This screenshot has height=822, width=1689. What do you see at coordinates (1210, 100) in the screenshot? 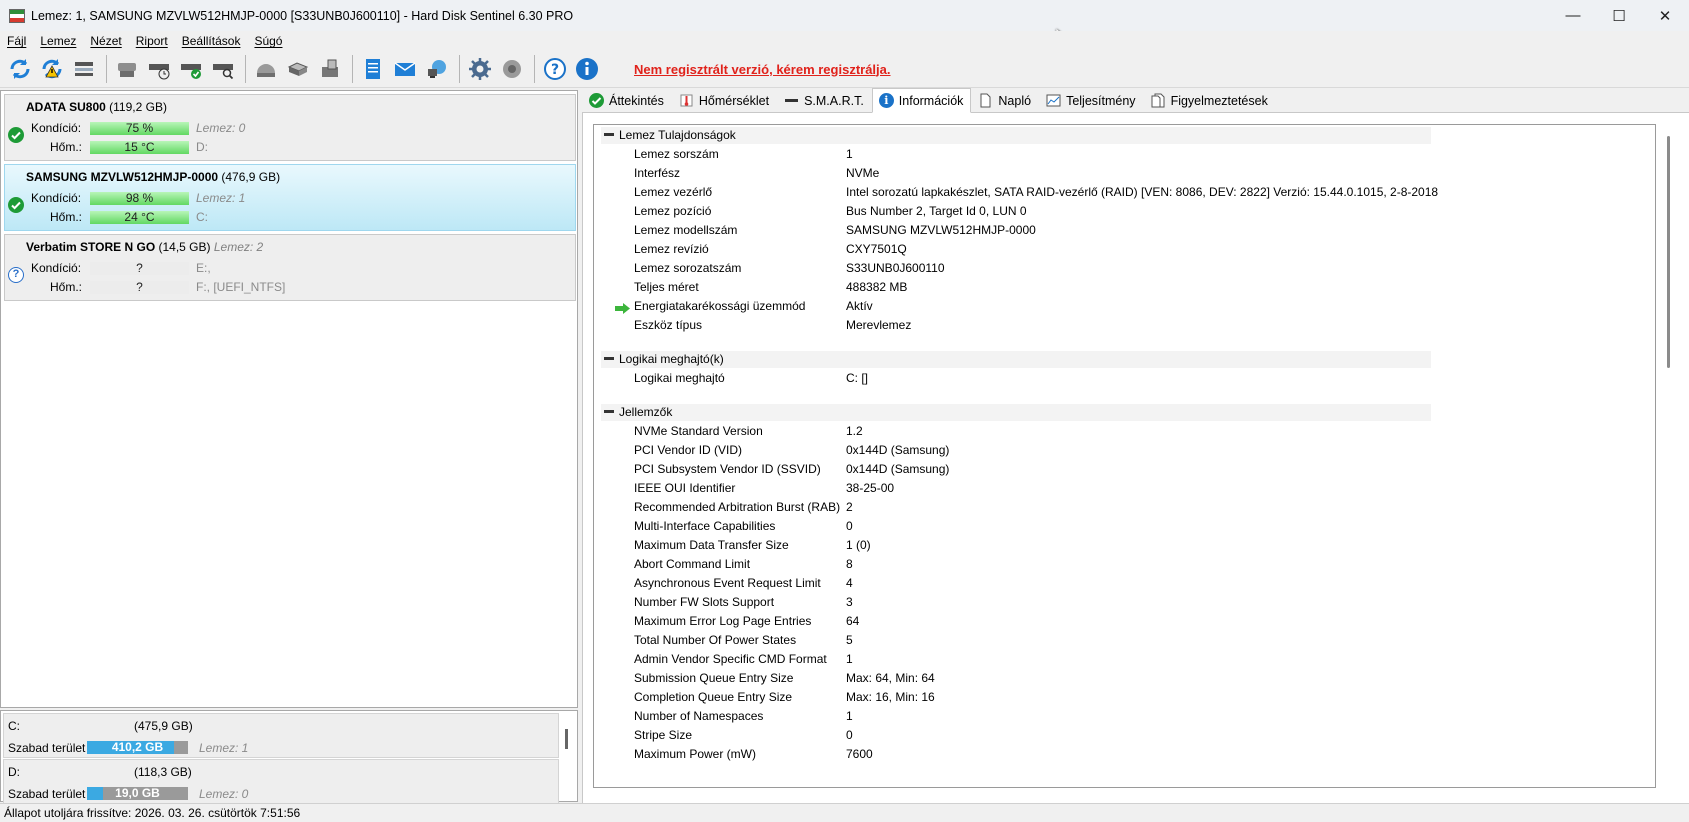
I see `tab-warnings: Figyelmeztetések` at bounding box center [1210, 100].